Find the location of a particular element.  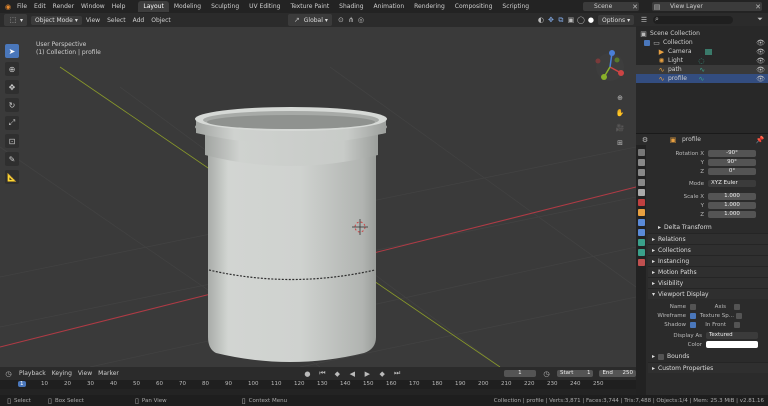

output-tab-icon is located at coordinates (641, 172).